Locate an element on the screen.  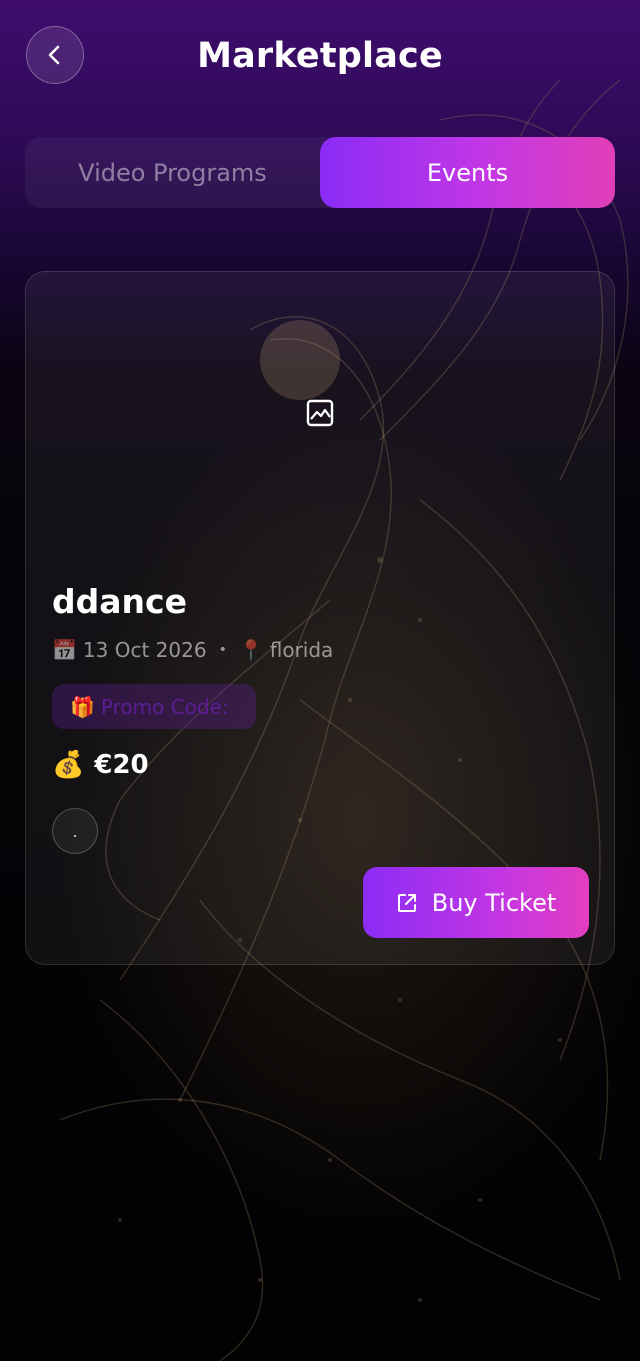
calendar-icon: 📅 is located at coordinates (64, 650).